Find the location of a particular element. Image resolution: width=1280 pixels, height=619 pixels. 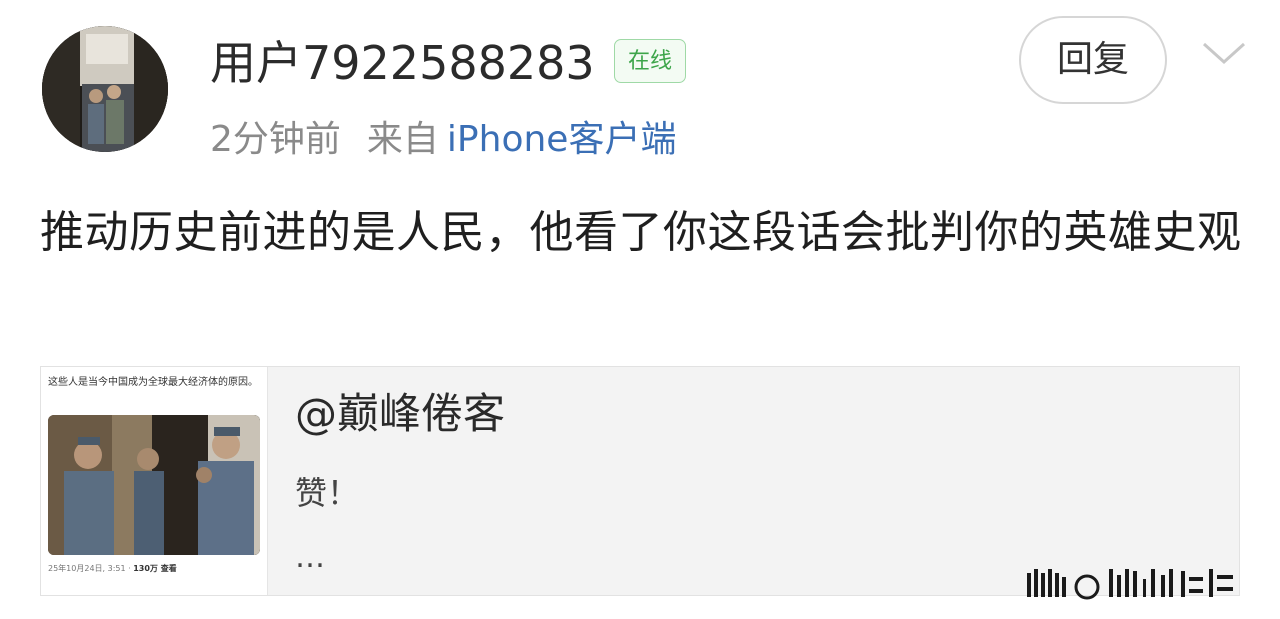

avatar-photo is located at coordinates (105, 89).